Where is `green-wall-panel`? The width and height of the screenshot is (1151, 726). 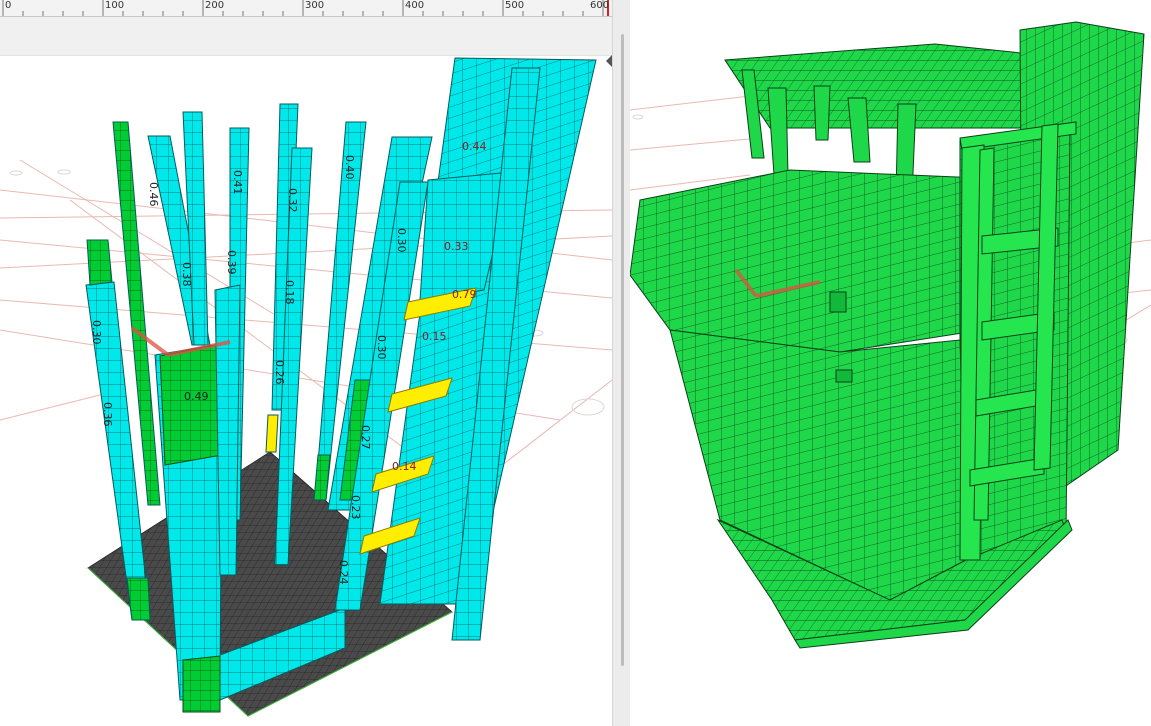
green-wall-panel is located at coordinates (191, 404).